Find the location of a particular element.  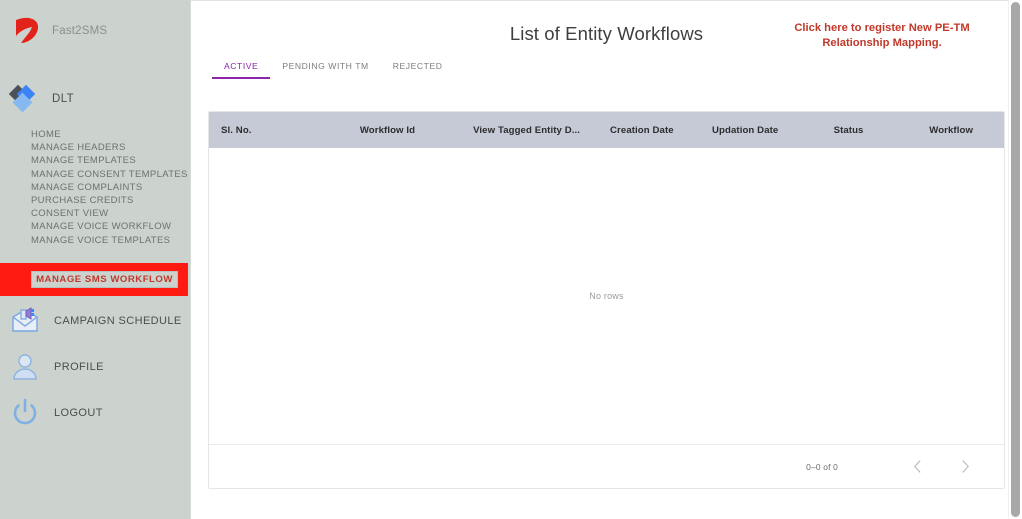

vertical-scrollbar is located at coordinates (1015, 259).